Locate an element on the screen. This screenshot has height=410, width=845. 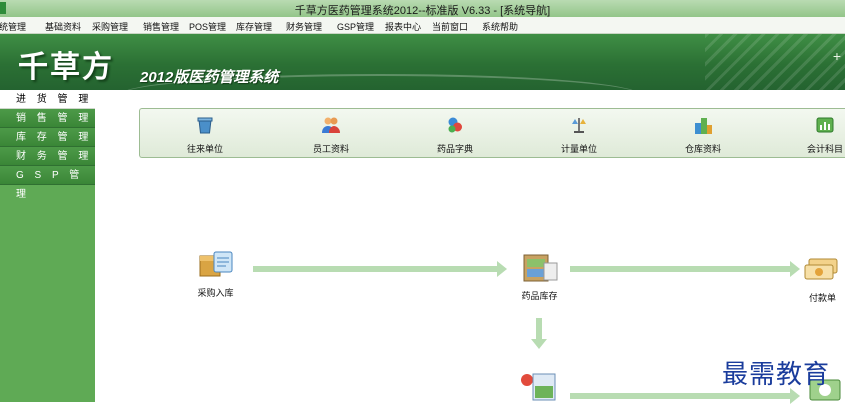
purchase-box-icon is located at coordinates (215, 264).